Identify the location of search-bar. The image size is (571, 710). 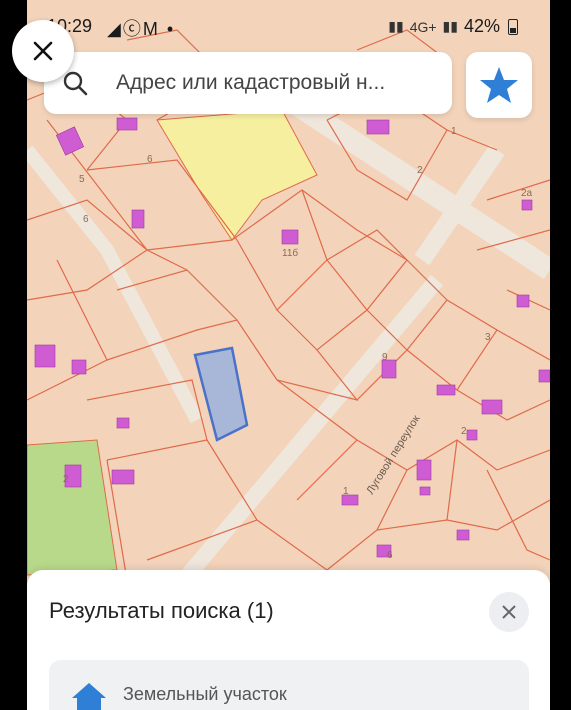
(248, 83).